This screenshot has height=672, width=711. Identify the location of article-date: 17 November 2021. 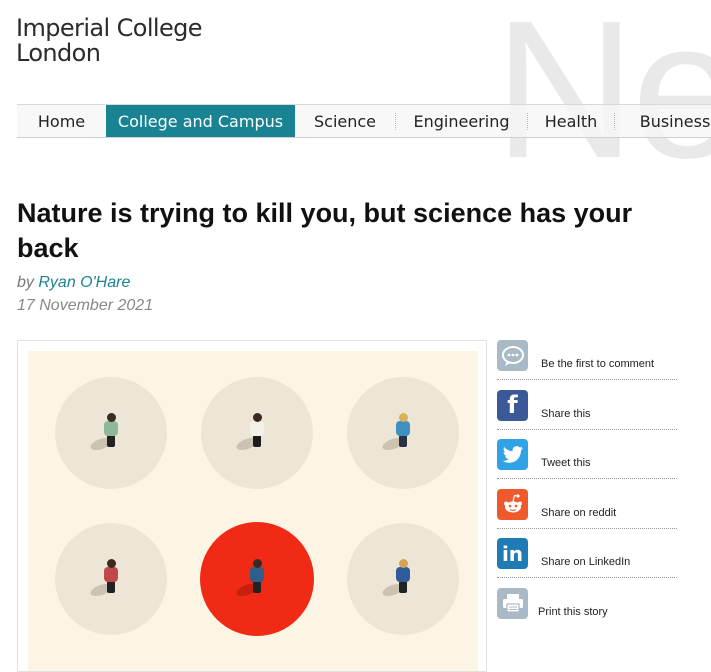
(85, 305).